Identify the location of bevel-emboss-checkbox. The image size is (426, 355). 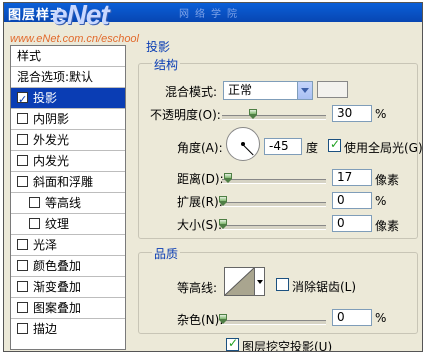
(22, 181).